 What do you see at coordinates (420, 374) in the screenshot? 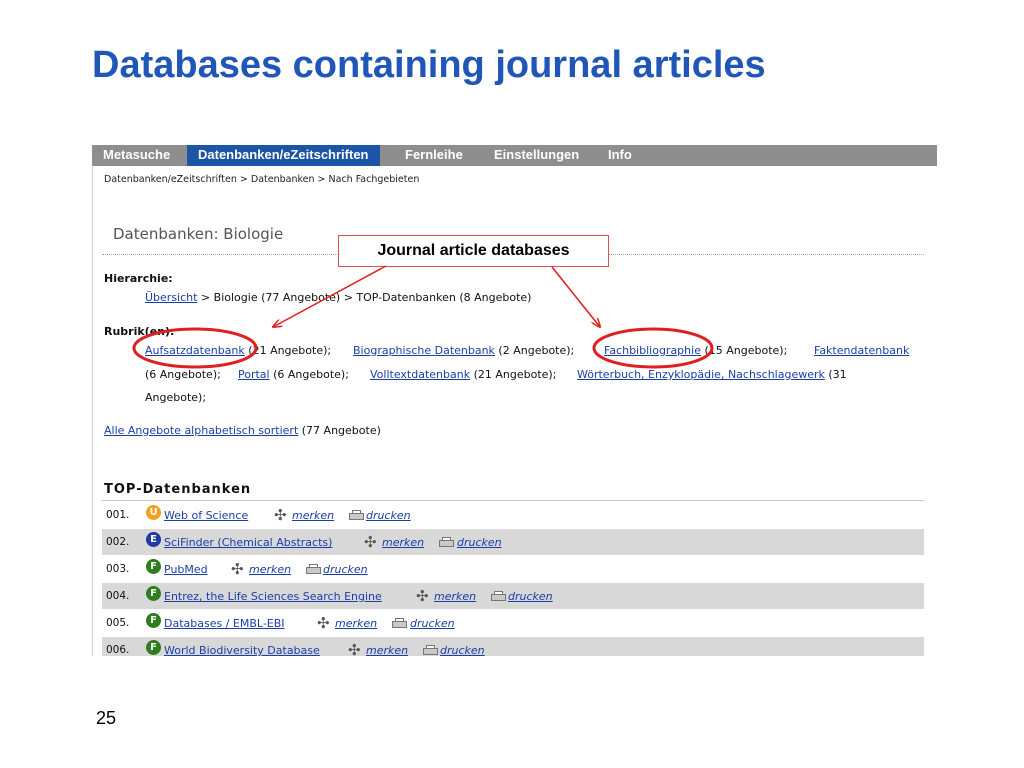
I see `volltextdatenbank-link: Volltextdatenbank` at bounding box center [420, 374].